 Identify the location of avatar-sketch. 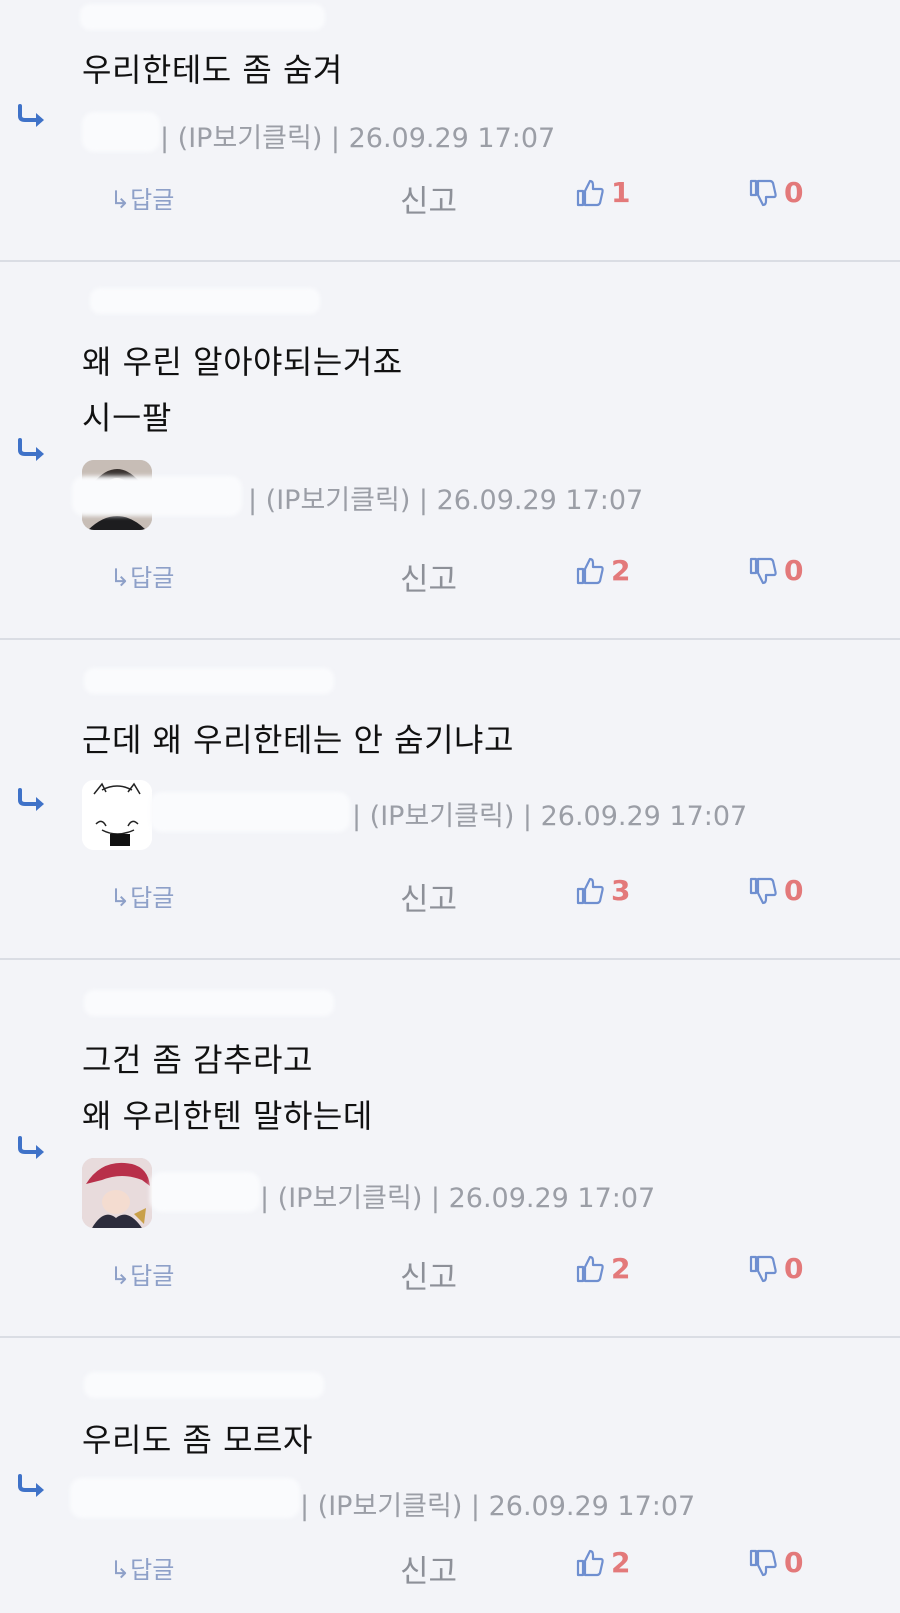
(117, 815).